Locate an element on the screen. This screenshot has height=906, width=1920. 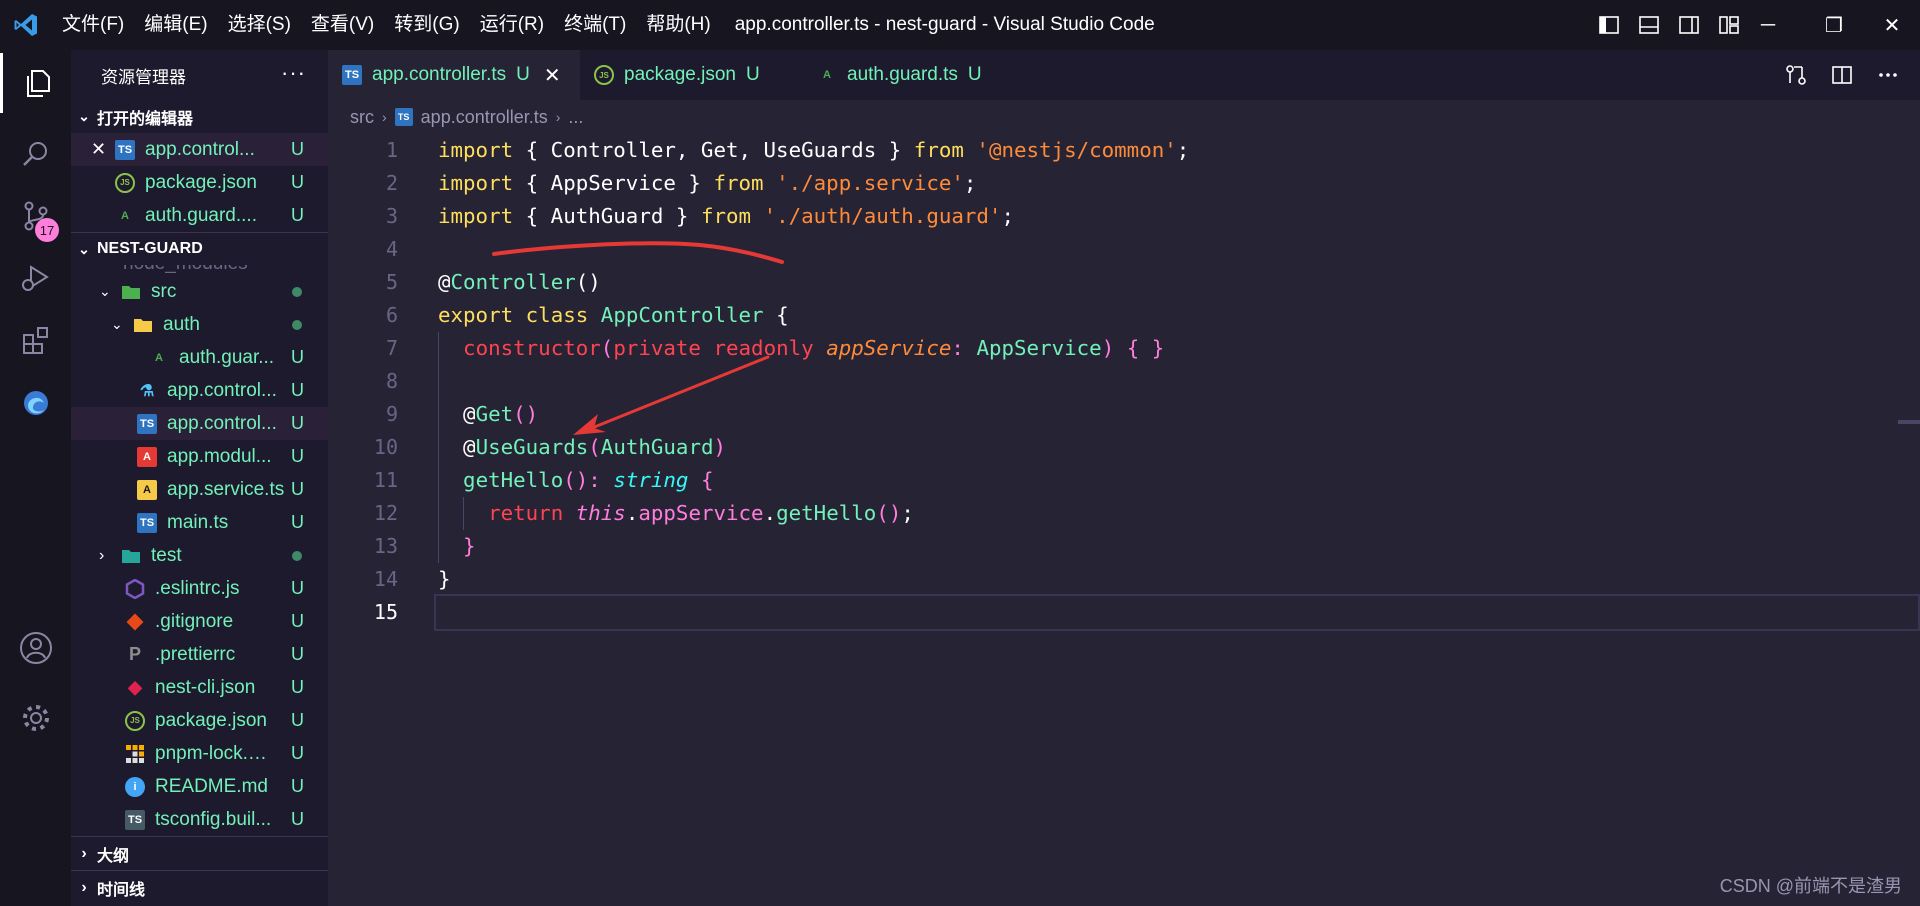
edge-tools-icon is located at coordinates (35, 403).